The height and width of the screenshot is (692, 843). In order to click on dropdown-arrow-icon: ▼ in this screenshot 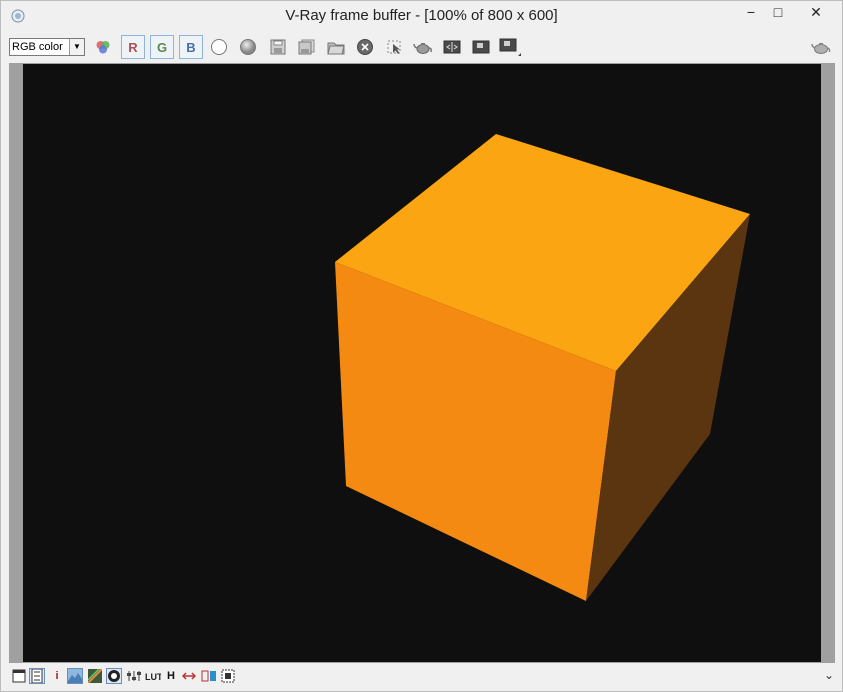, I will do `click(76, 47)`.